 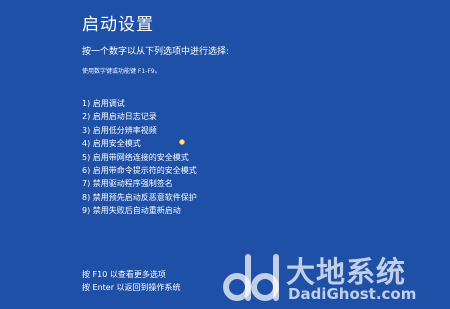 What do you see at coordinates (333, 277) in the screenshot?
I see `watermark: 大地系统 DadiGhost.com` at bounding box center [333, 277].